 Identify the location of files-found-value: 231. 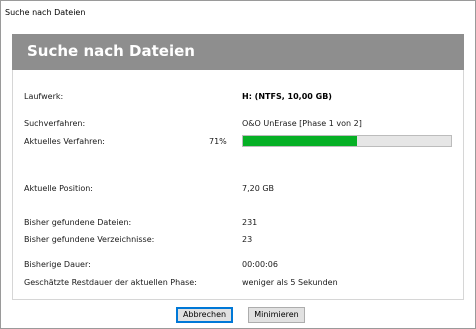
(250, 222).